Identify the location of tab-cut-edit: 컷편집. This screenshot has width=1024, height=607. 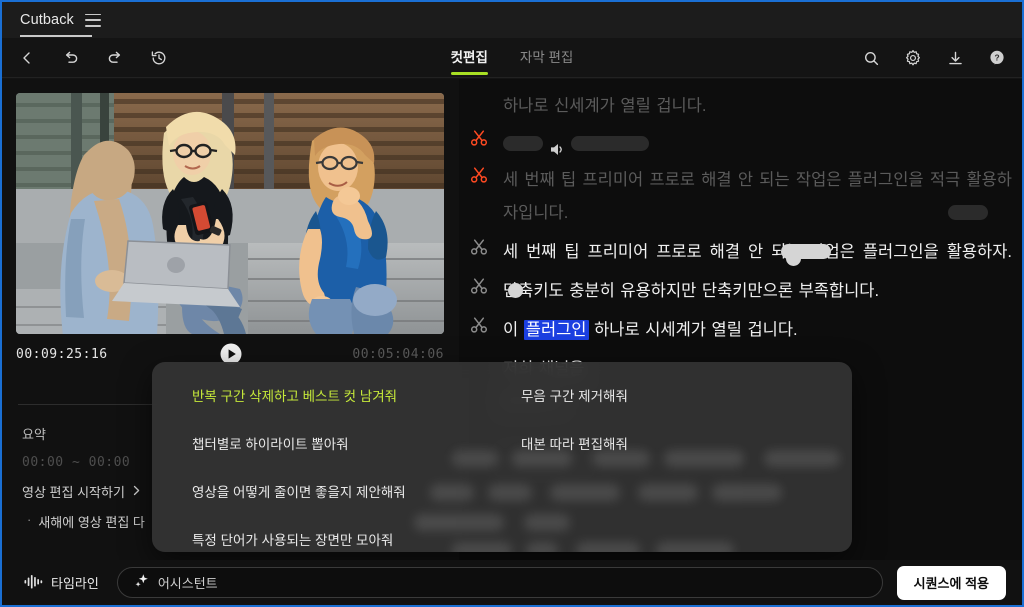
(469, 60).